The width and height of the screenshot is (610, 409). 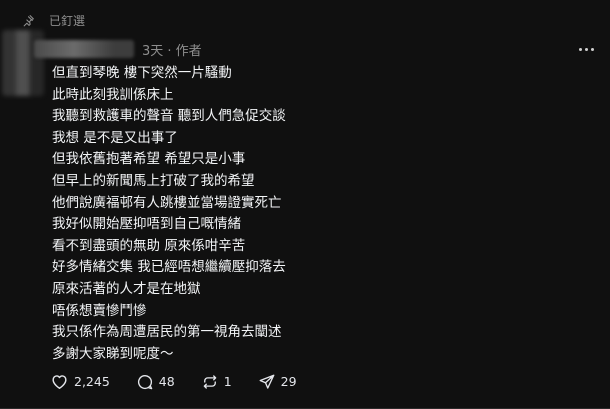 I want to click on post-header: 3天 · 作者, so click(x=314, y=49).